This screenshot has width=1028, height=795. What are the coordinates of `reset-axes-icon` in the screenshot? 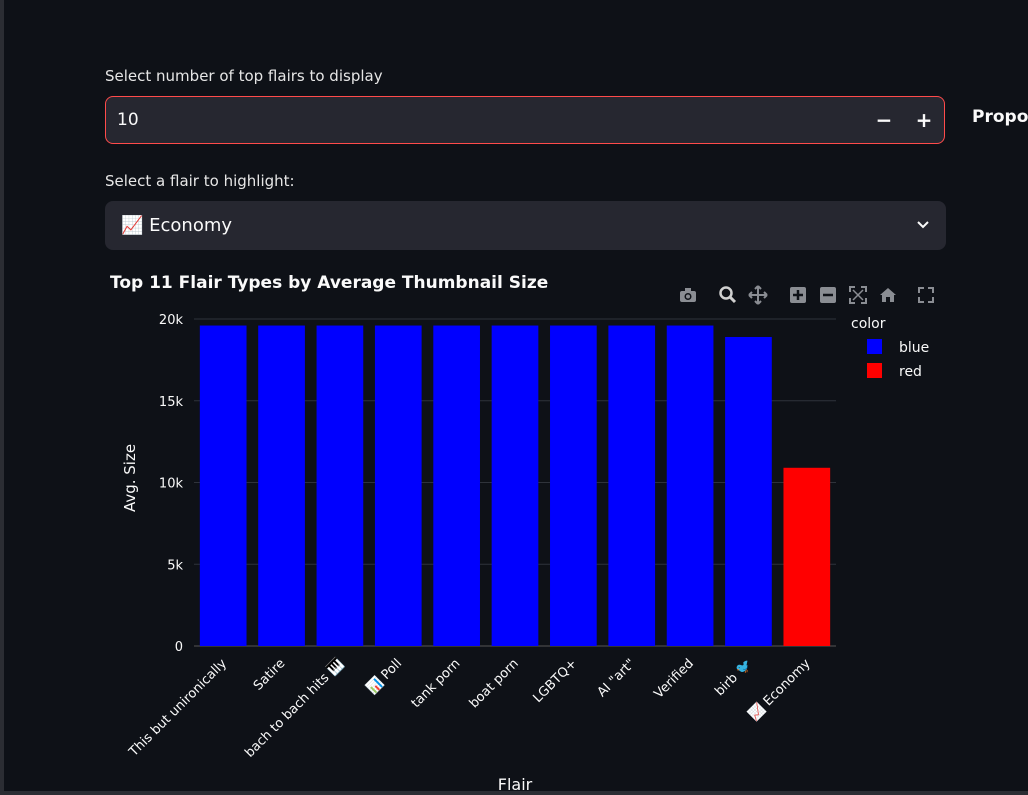 It's located at (888, 295).